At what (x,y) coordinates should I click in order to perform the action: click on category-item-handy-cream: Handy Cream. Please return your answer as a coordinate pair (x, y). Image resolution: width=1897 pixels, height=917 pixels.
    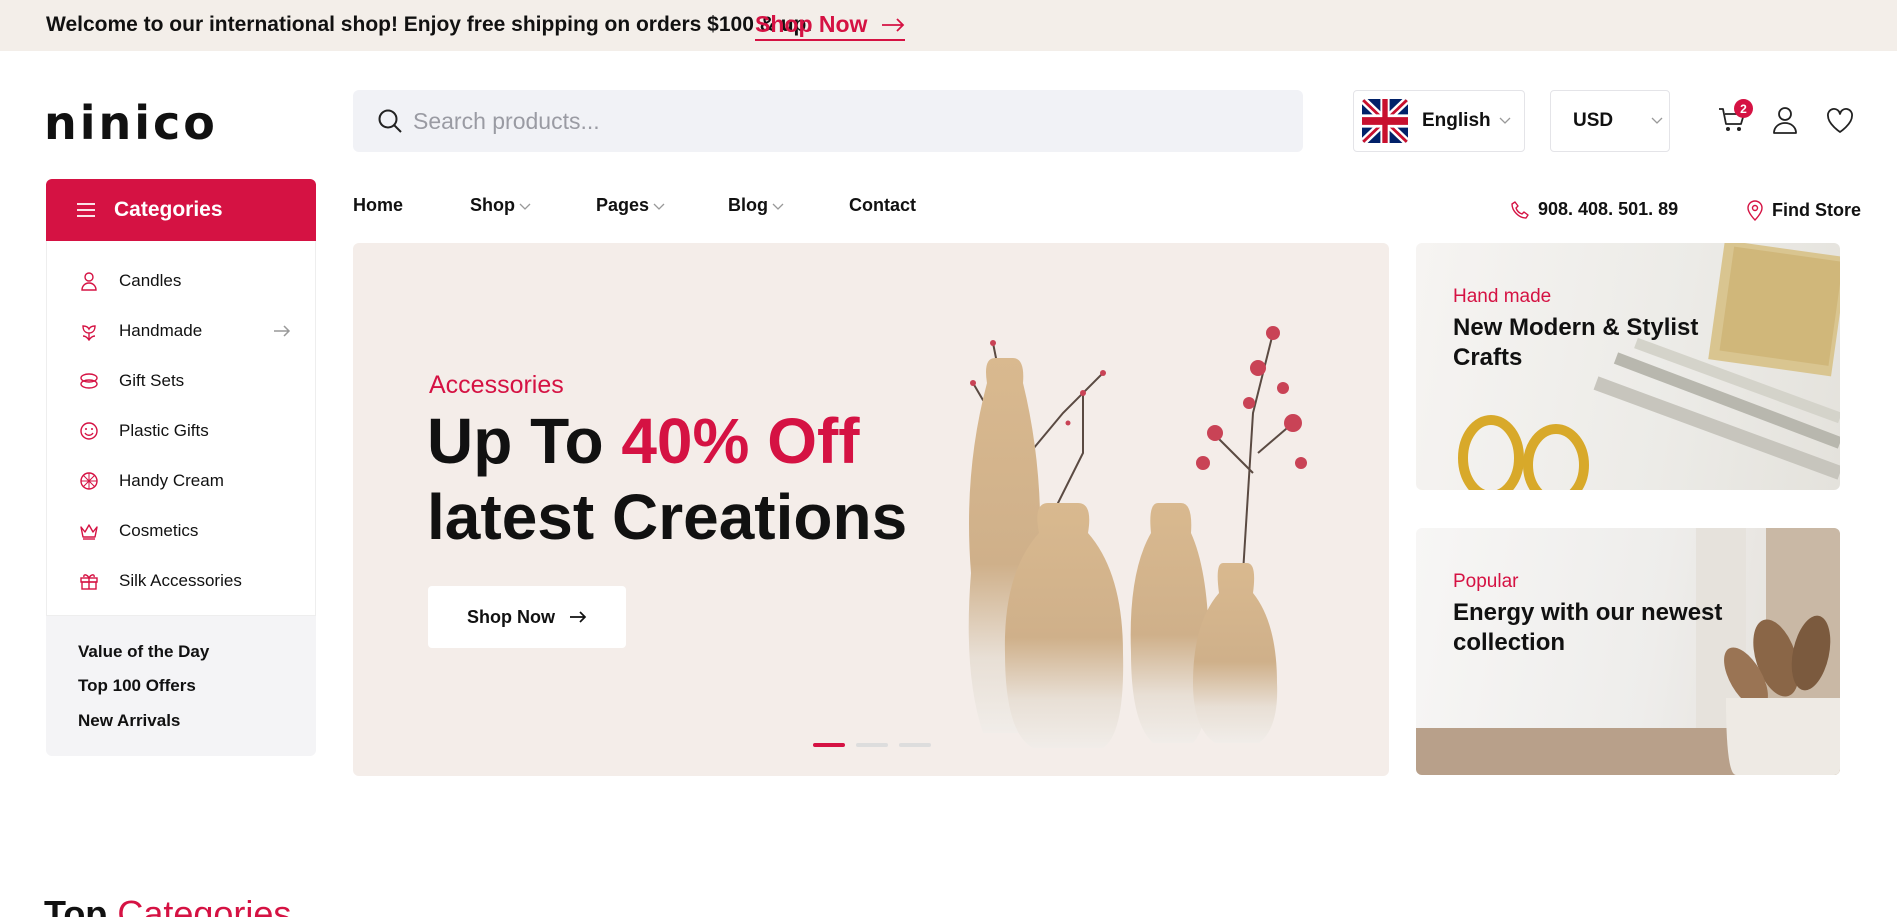
    Looking at the image, I should click on (194, 481).